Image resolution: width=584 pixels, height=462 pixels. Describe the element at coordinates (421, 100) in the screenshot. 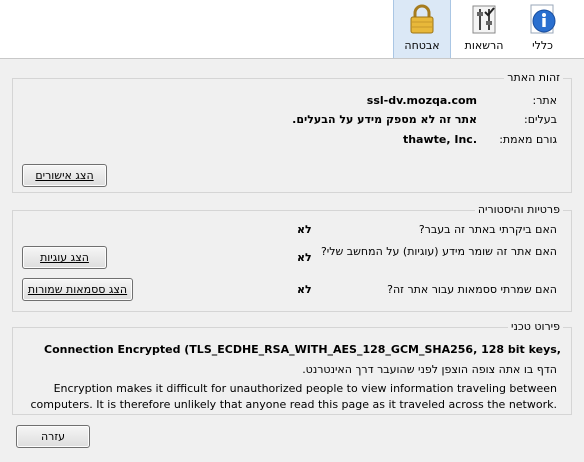

I see `site-value: ssl-dv.mozqa.com` at that location.